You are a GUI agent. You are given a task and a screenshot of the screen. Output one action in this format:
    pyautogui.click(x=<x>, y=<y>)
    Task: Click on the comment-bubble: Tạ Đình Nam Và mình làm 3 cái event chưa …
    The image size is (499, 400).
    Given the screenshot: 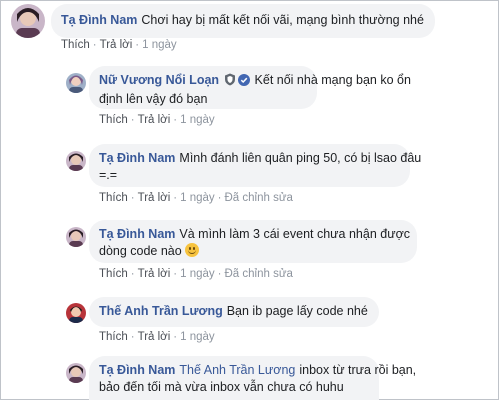 What is the action you would take?
    pyautogui.click(x=253, y=241)
    